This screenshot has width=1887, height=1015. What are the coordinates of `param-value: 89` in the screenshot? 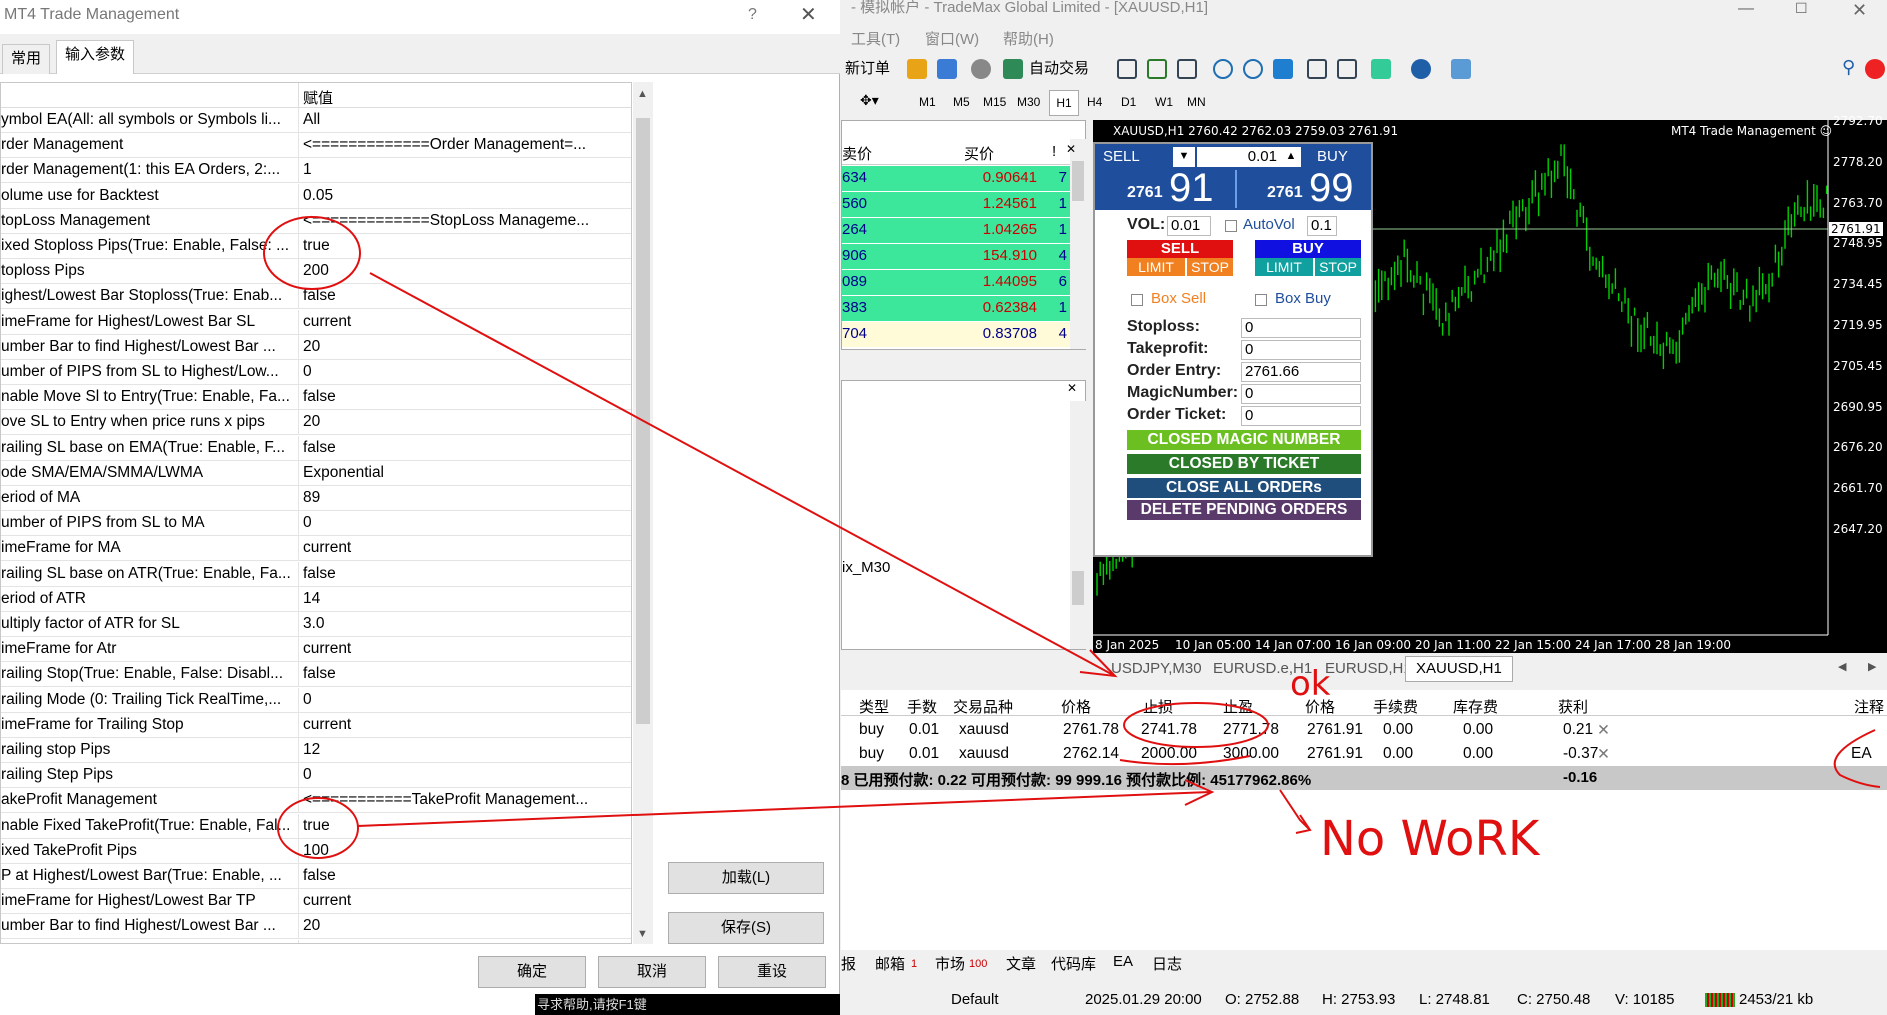 It's located at (467, 498).